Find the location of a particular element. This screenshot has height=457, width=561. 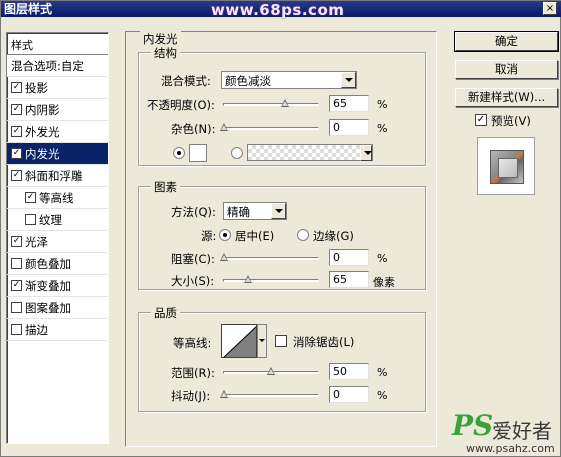

opacity-label: 不透明度(O): is located at coordinates (181, 105).